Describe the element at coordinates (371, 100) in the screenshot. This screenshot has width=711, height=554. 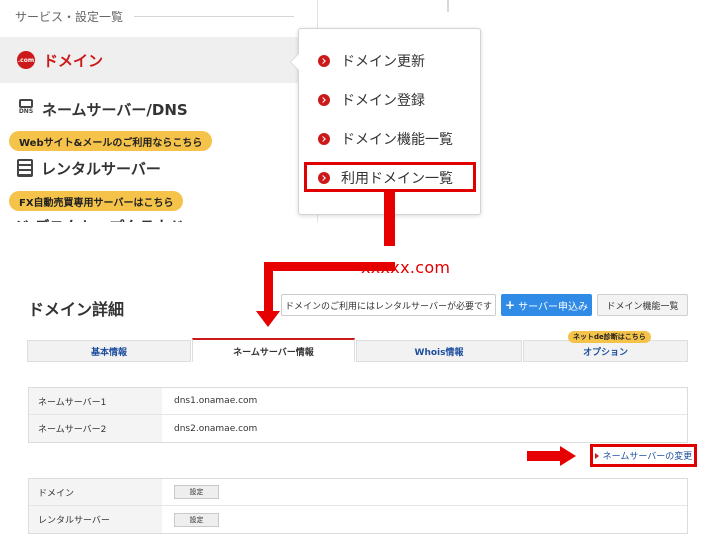
I see `menu-item-domain-register: ドメイン登録` at that location.